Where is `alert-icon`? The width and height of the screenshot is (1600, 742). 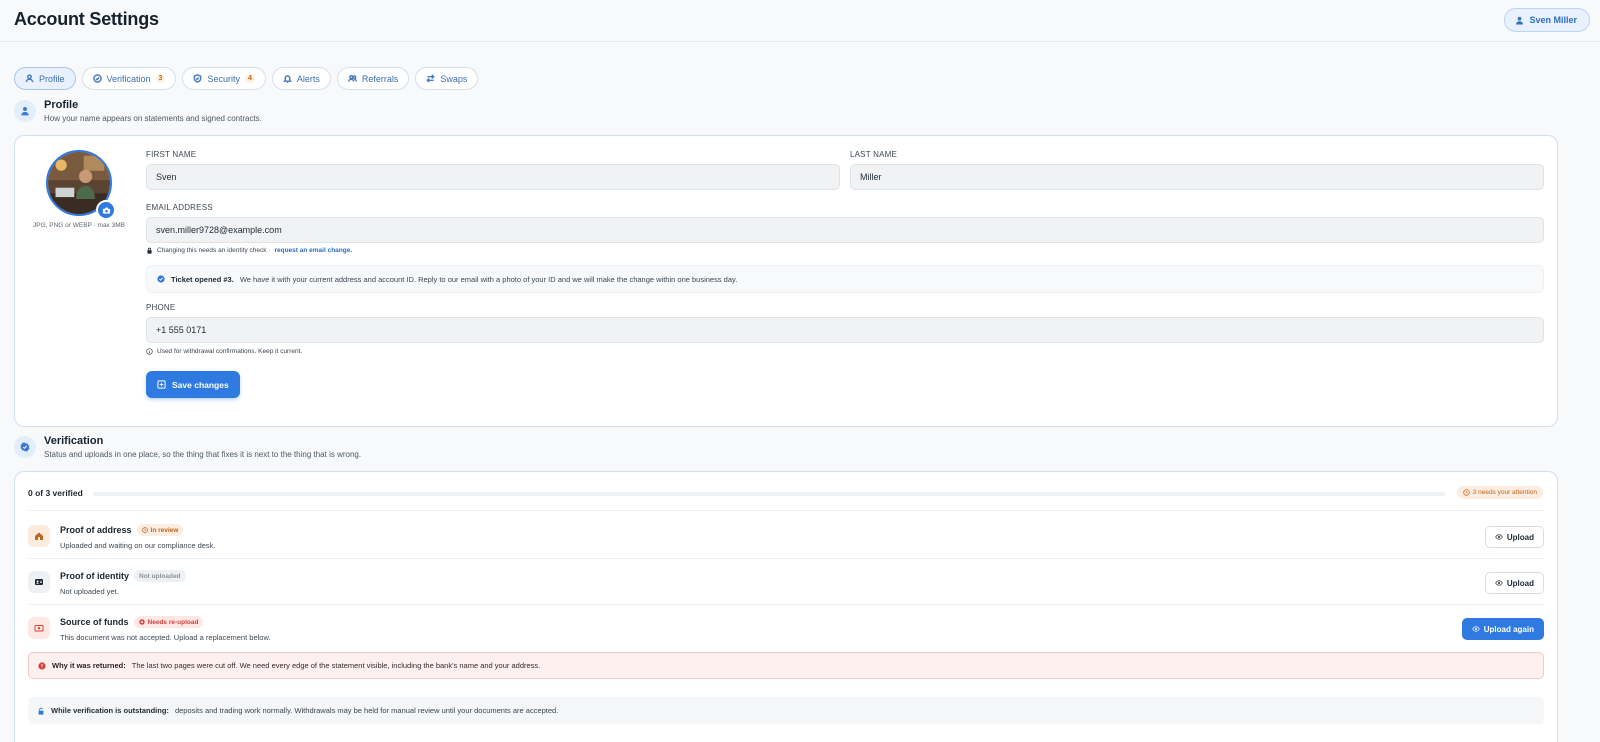 alert-icon is located at coordinates (42, 665).